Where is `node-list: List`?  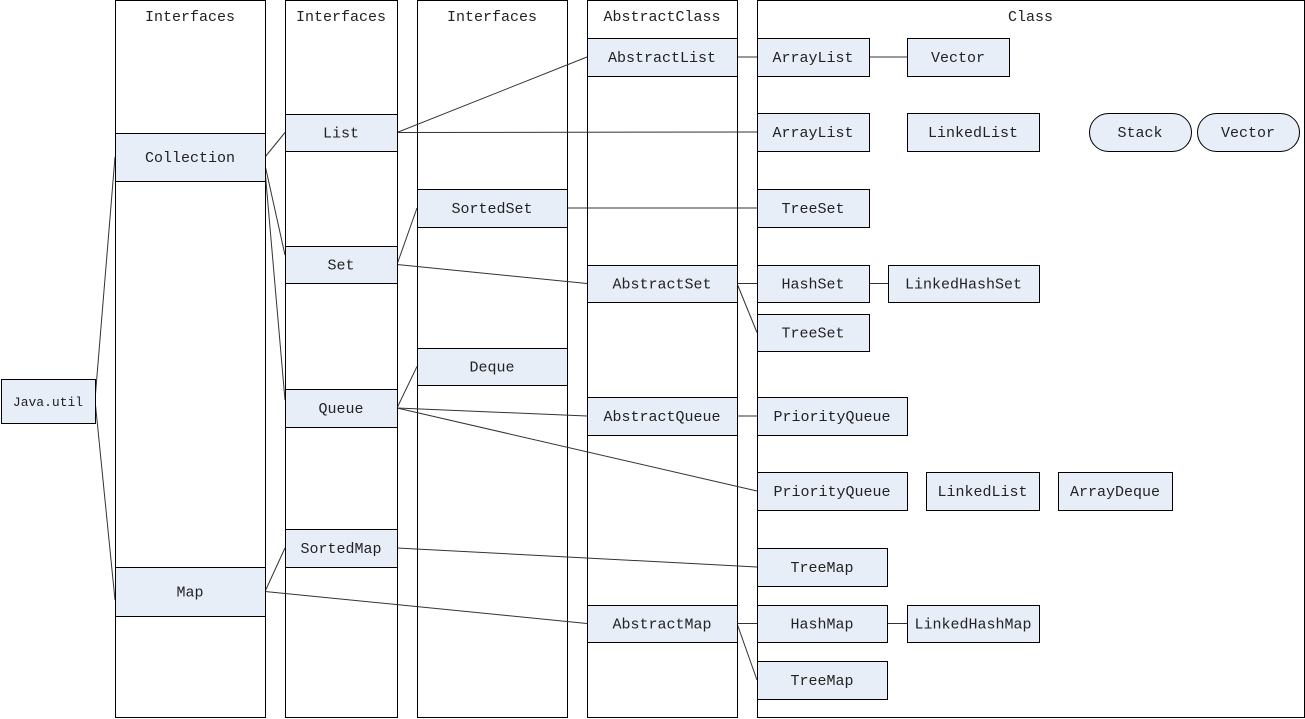
node-list: List is located at coordinates (341, 133).